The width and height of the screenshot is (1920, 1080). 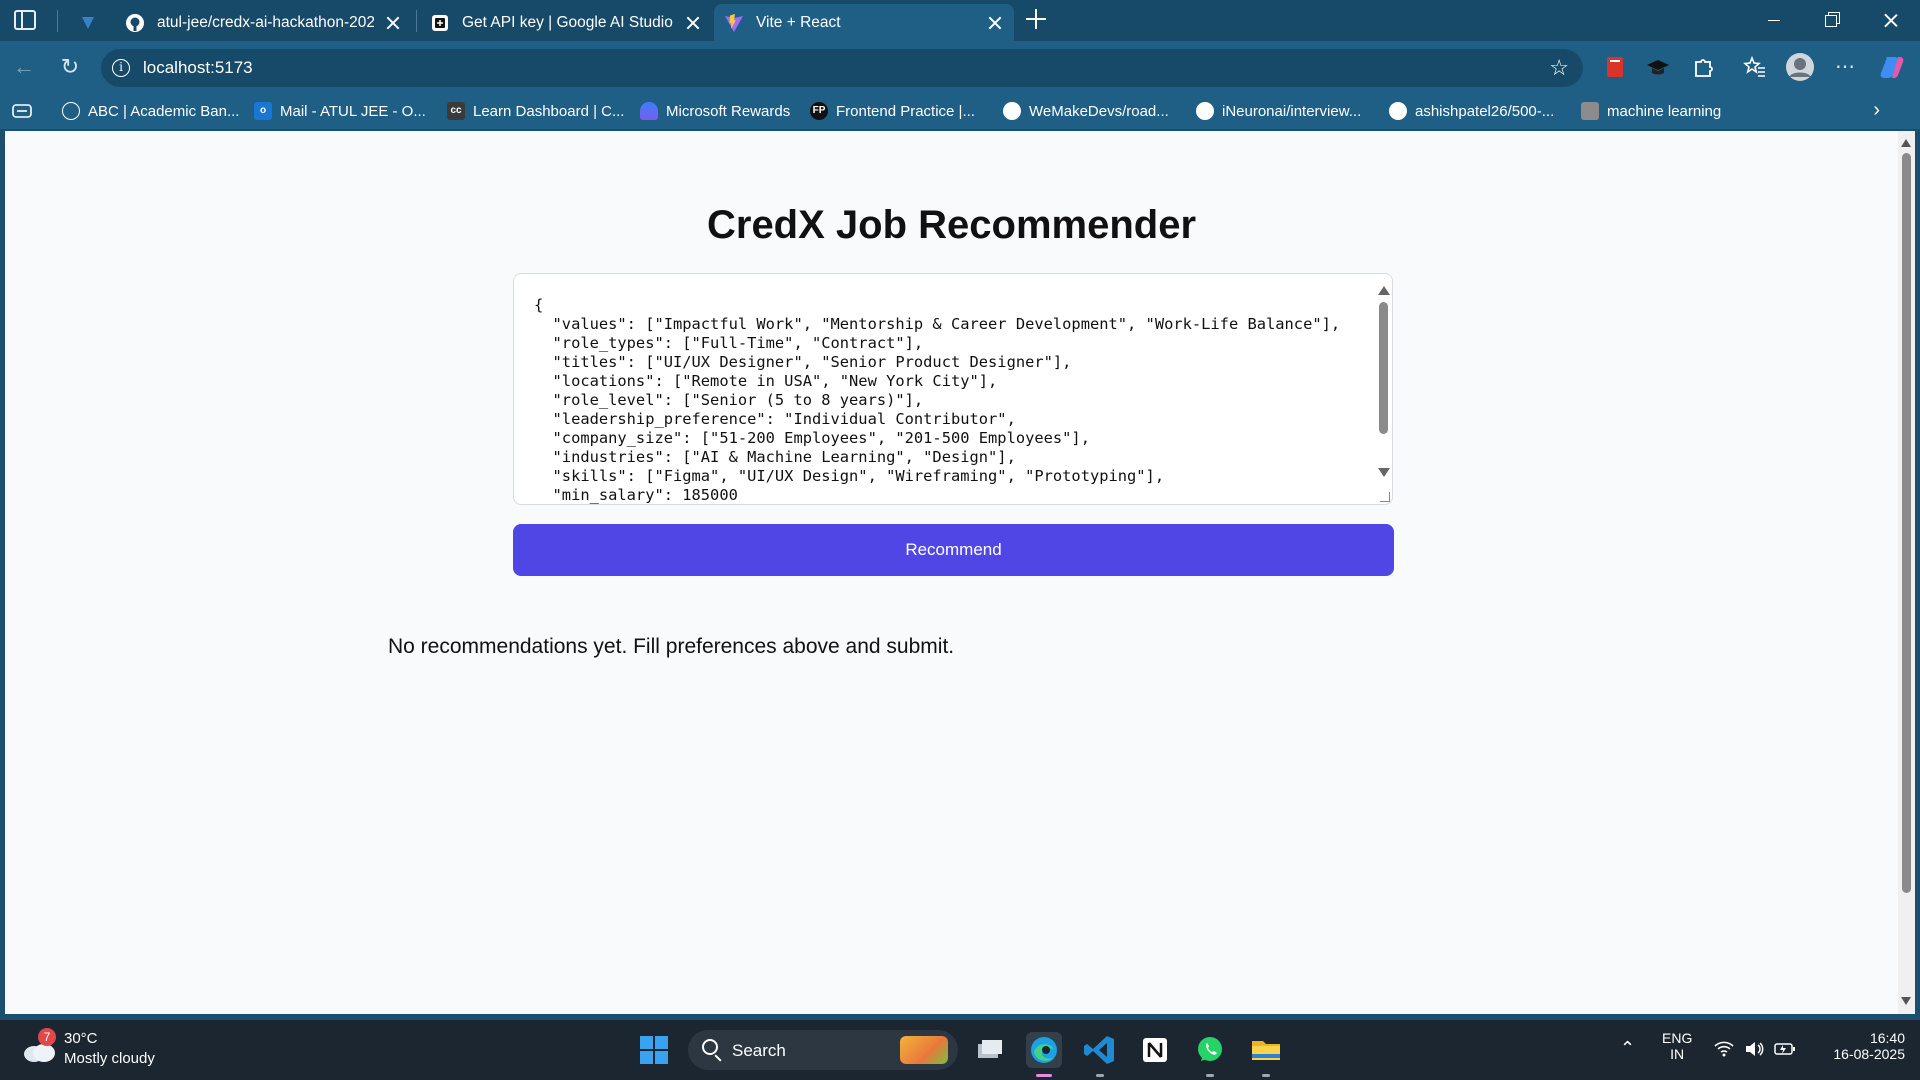 I want to click on search-label: Search, so click(x=759, y=1050).